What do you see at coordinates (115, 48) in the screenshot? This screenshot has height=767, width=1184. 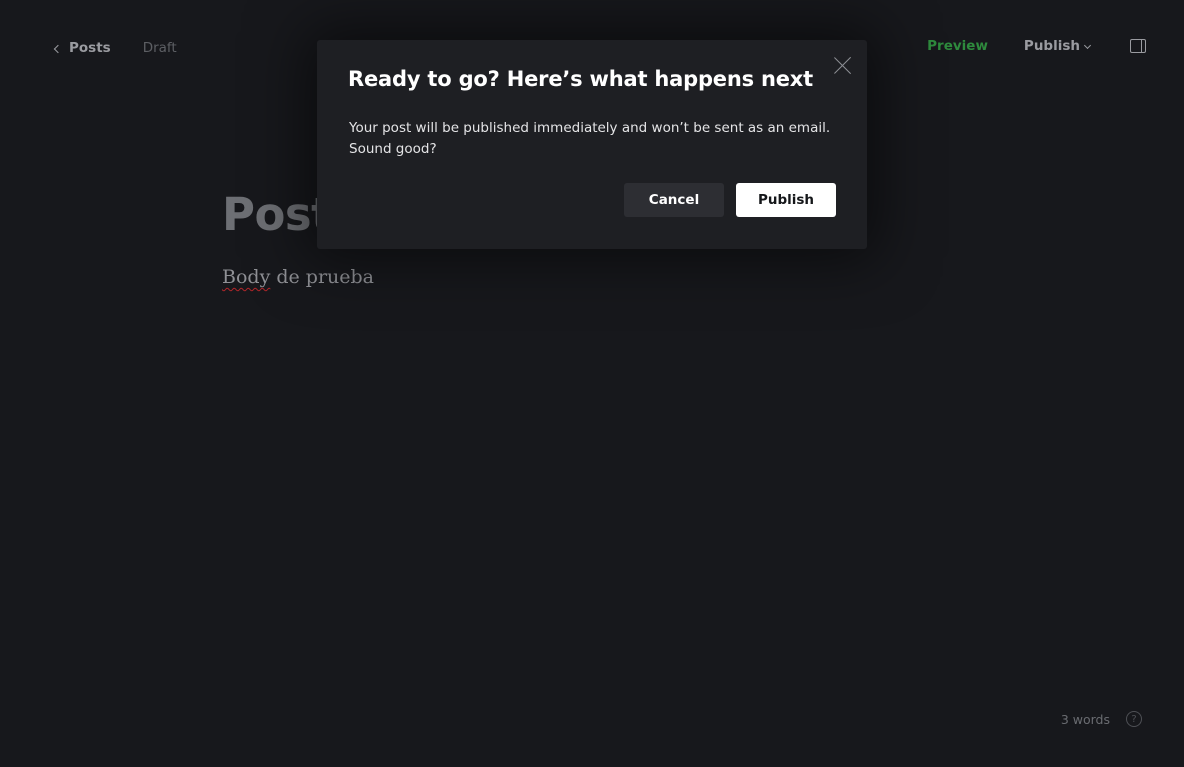 I see `topbar-left: Posts Draft` at bounding box center [115, 48].